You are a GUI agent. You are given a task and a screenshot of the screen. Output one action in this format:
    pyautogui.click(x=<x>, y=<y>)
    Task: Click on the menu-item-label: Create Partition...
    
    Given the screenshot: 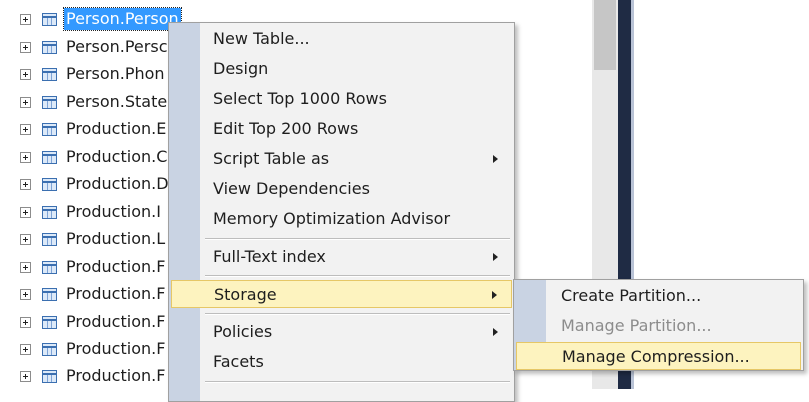 What is the action you would take?
    pyautogui.click(x=631, y=295)
    